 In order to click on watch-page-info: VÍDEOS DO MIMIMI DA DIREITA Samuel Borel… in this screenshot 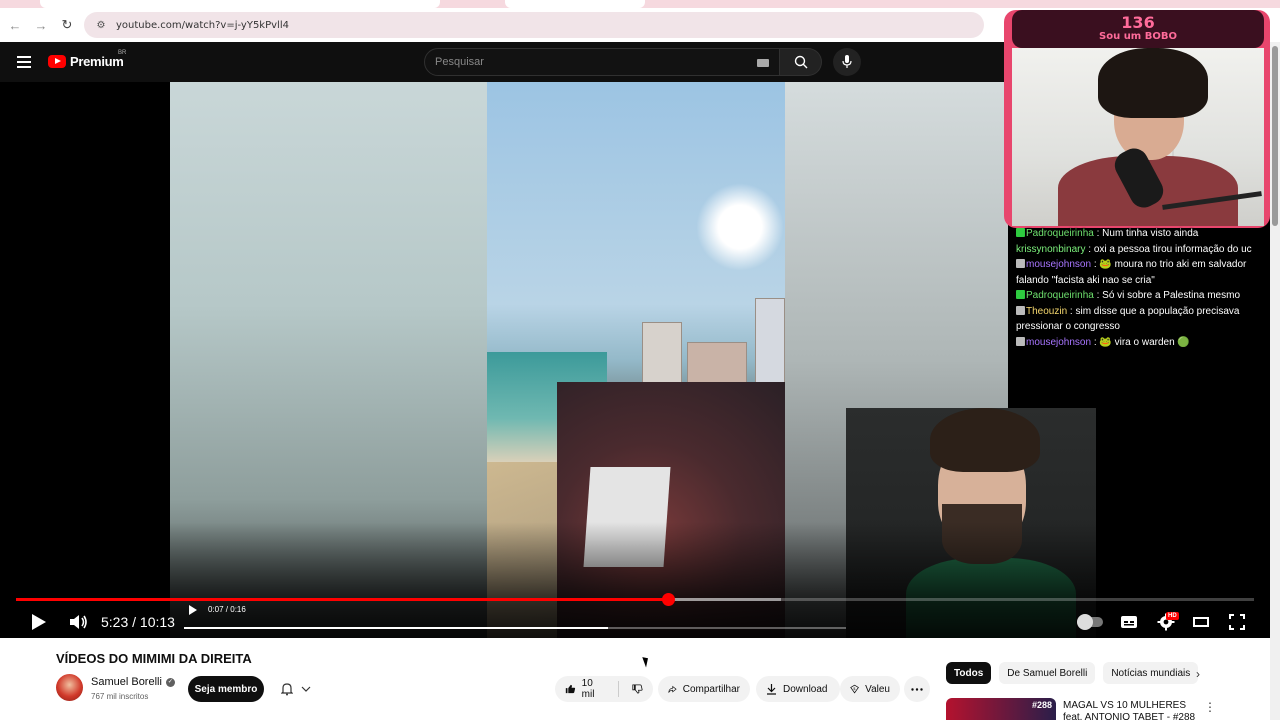, I will do `click(640, 679)`.